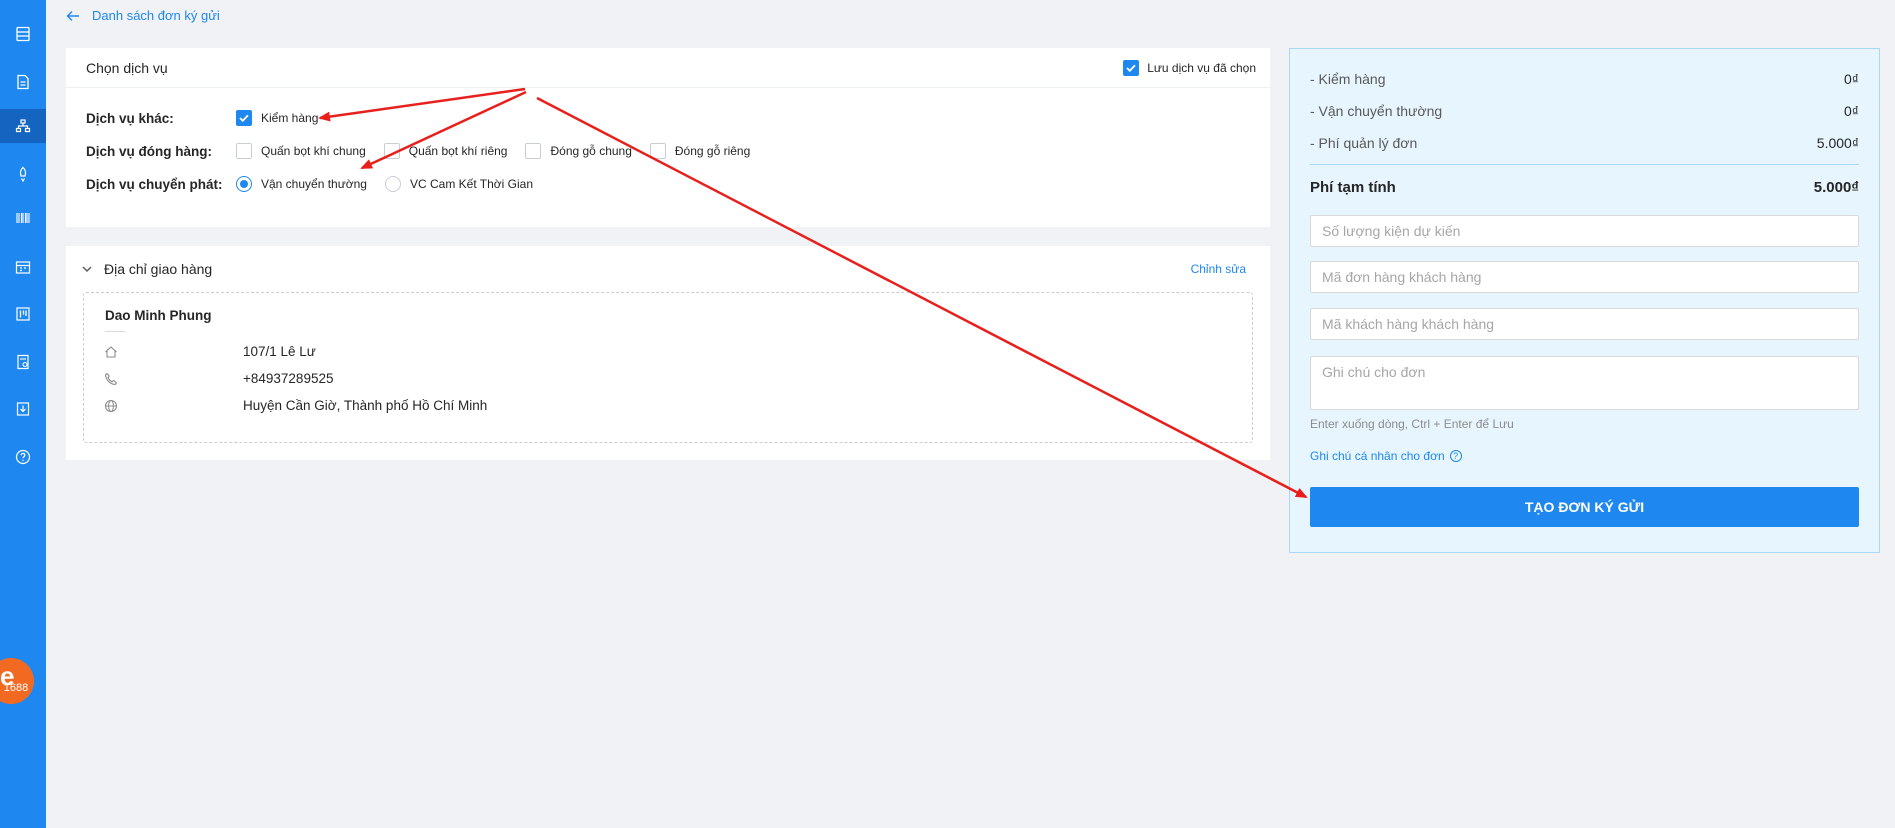 Image resolution: width=1895 pixels, height=828 pixels. I want to click on save-services-label: Lưu dịch vụ đã chọn, so click(1201, 67).